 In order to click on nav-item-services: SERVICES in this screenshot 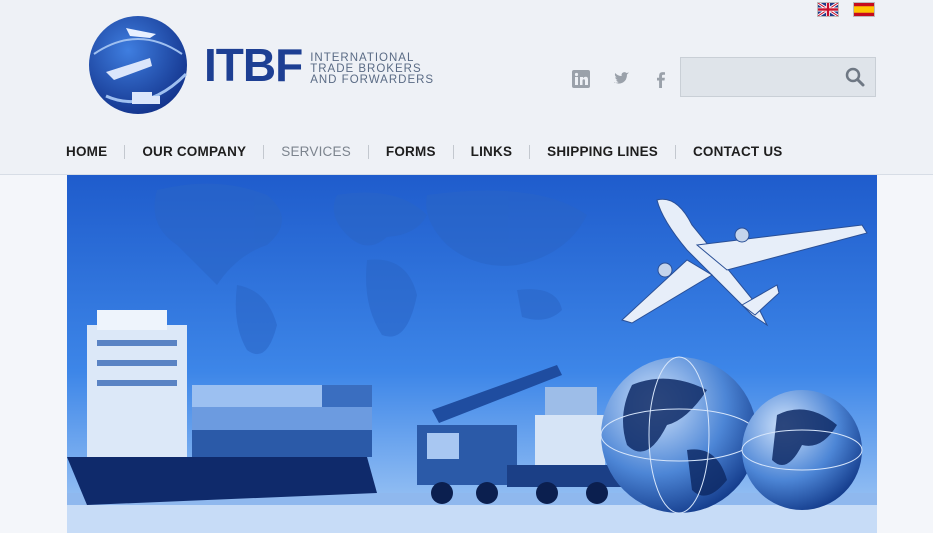, I will do `click(316, 151)`.